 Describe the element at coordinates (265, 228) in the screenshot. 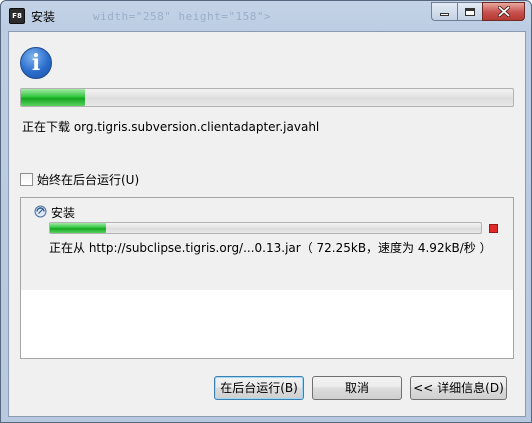

I see `job-progress-bar` at that location.